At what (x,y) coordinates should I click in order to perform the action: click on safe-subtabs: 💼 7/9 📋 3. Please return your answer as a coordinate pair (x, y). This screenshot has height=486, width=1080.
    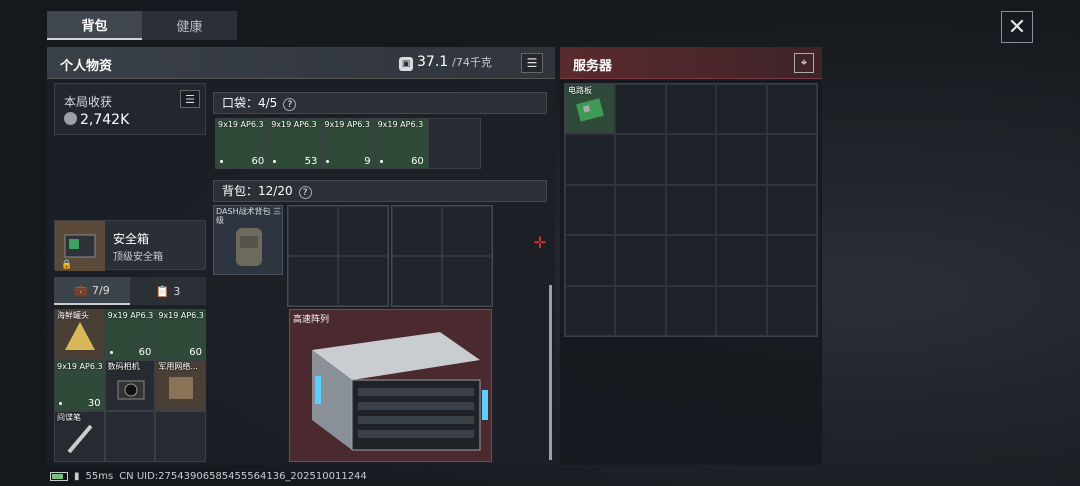
    Looking at the image, I should click on (130, 291).